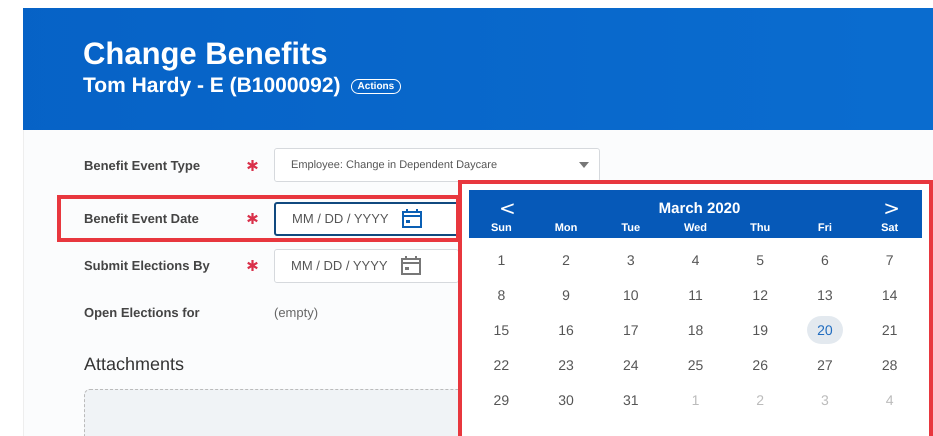  What do you see at coordinates (699, 208) in the screenshot?
I see `month-title: March 2020` at bounding box center [699, 208].